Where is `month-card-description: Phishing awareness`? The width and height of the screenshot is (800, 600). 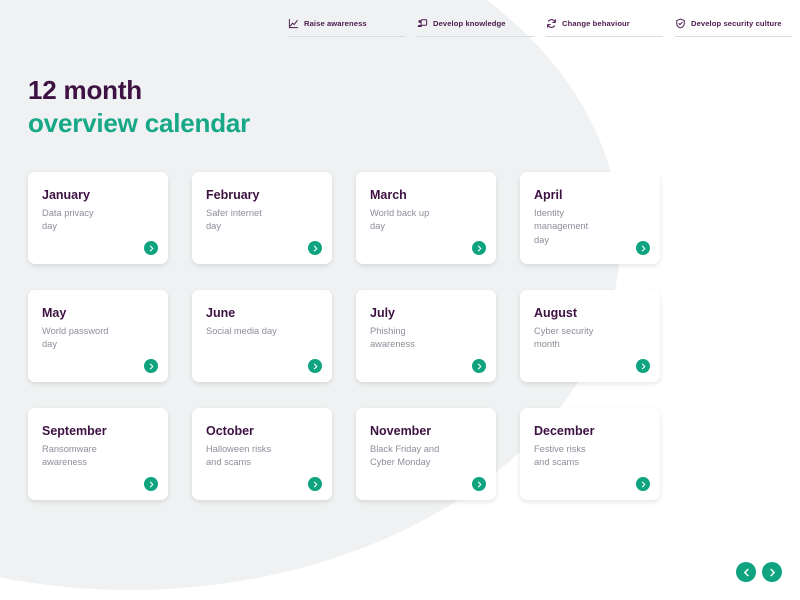
month-card-description: Phishing awareness is located at coordinates (392, 338).